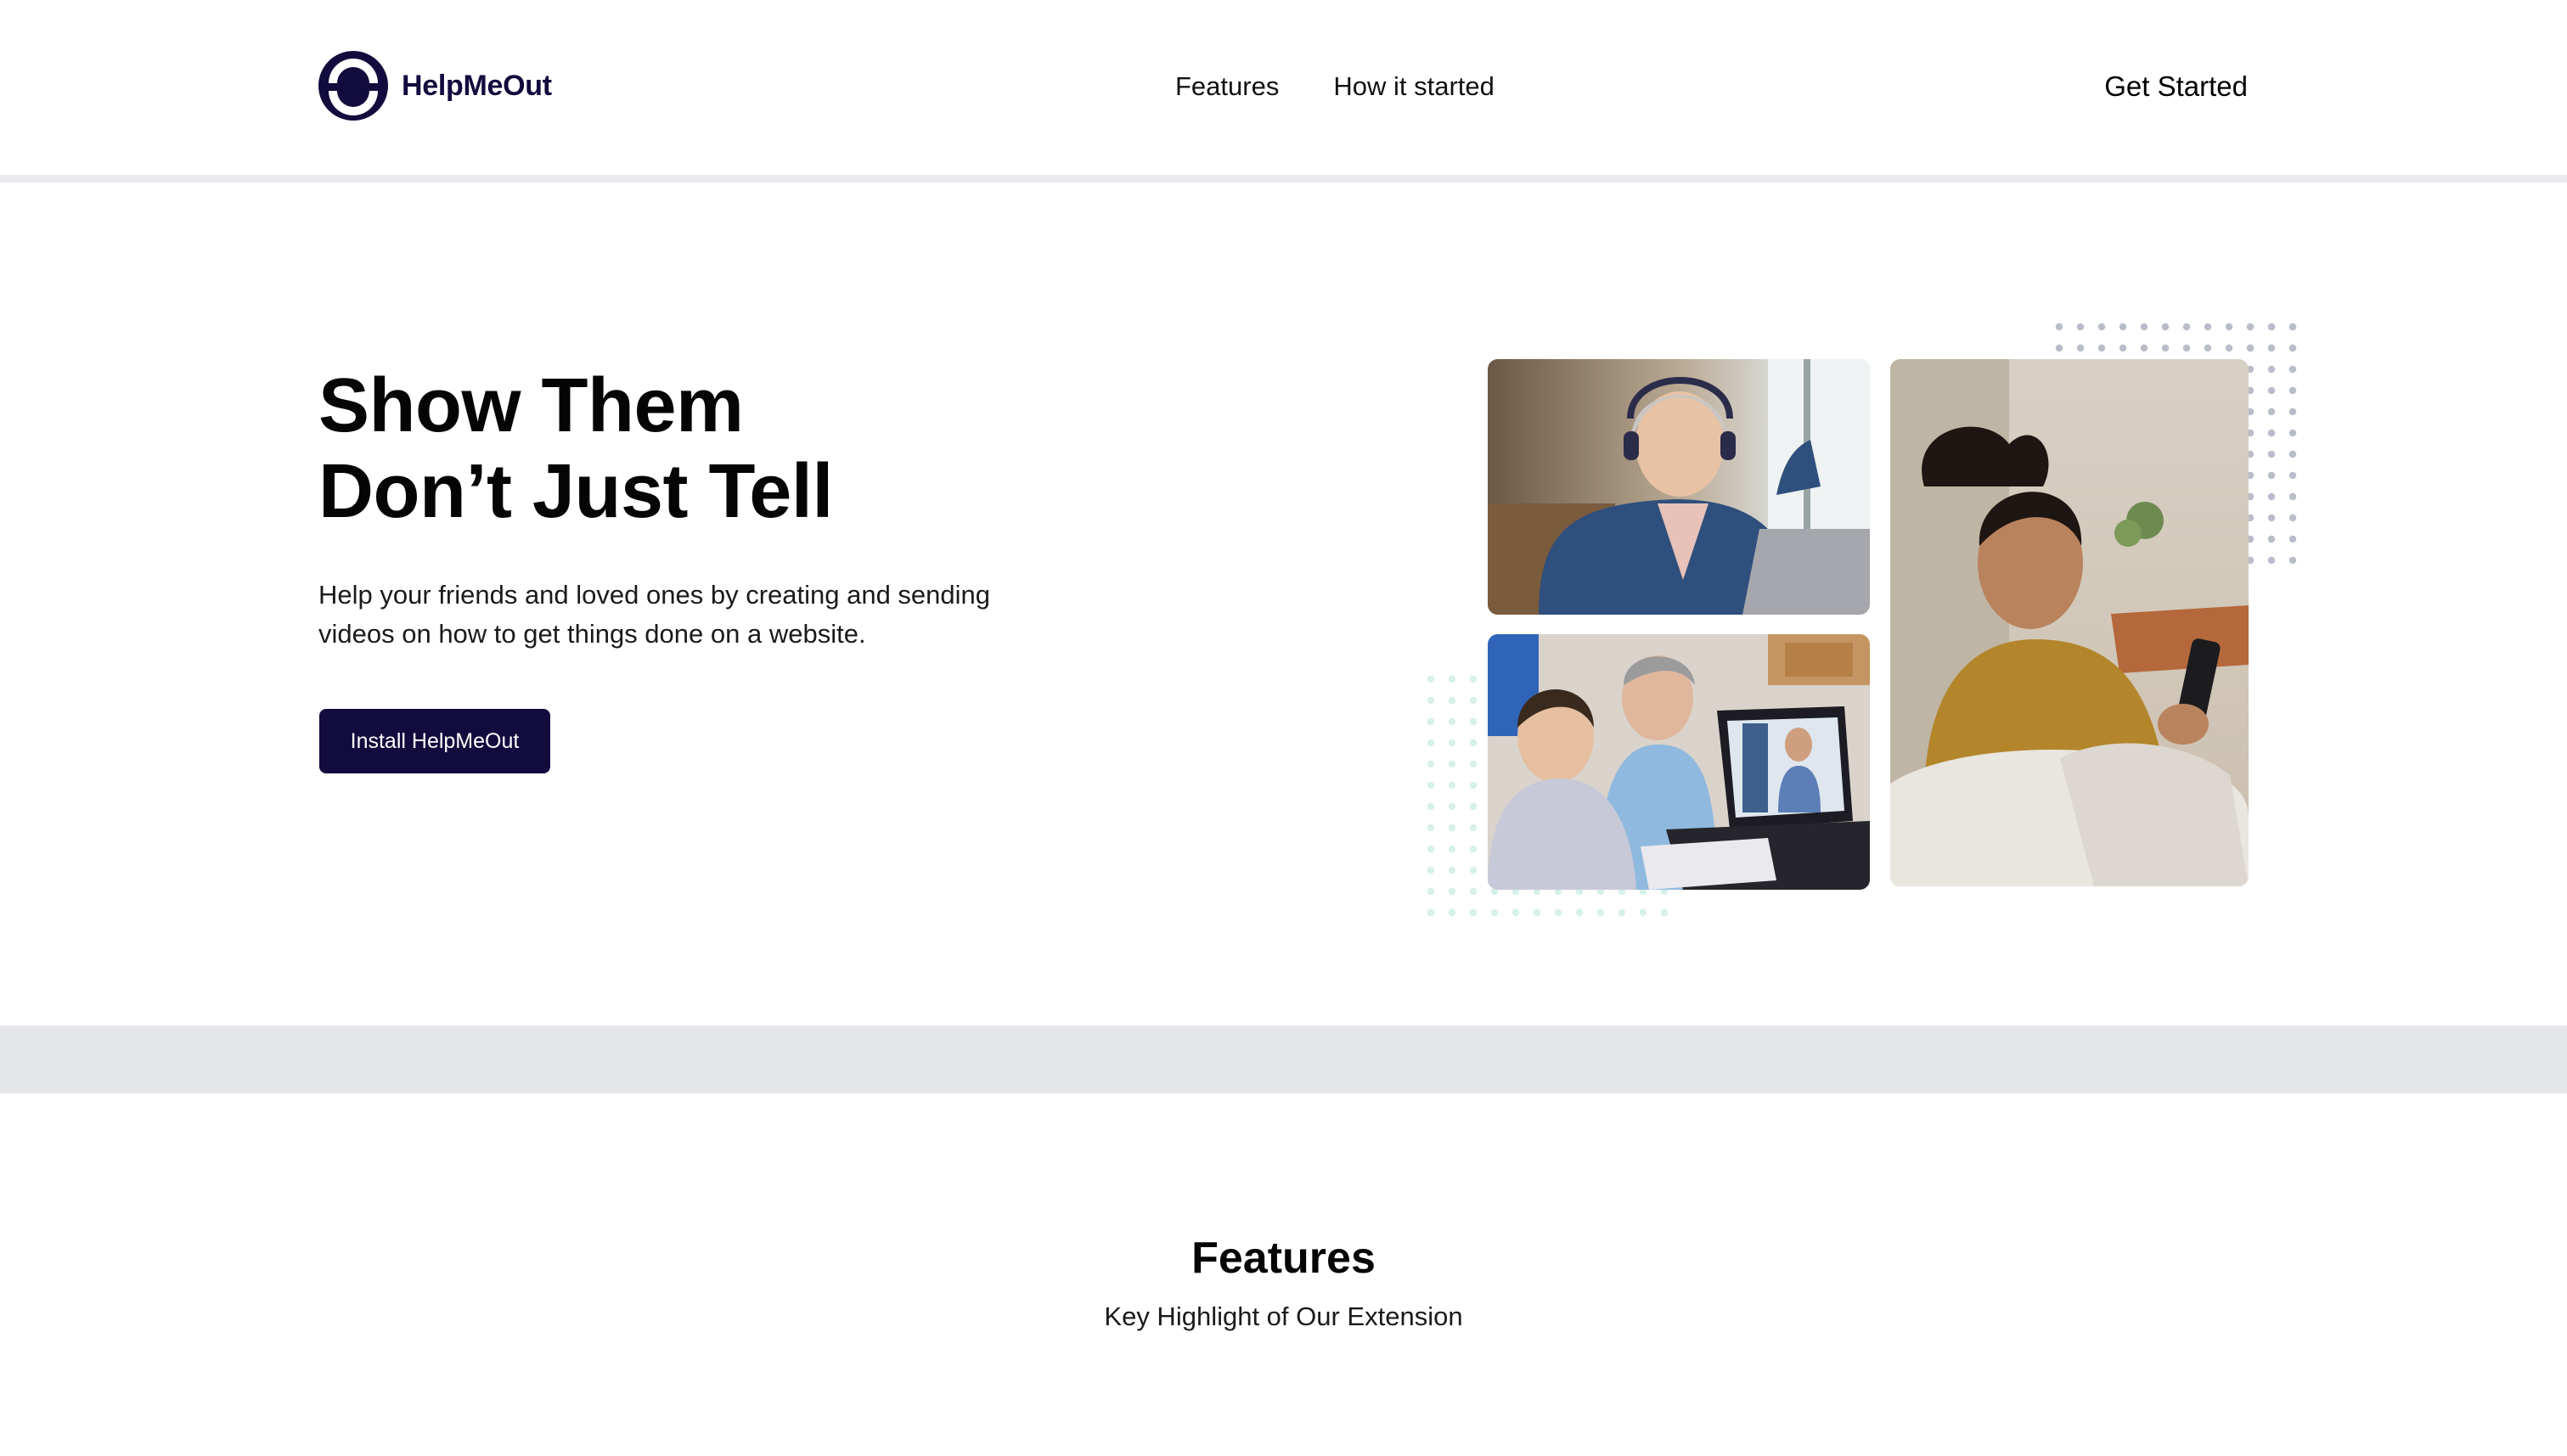  What do you see at coordinates (531, 405) in the screenshot?
I see `hero-title-line-1: Show Them` at bounding box center [531, 405].